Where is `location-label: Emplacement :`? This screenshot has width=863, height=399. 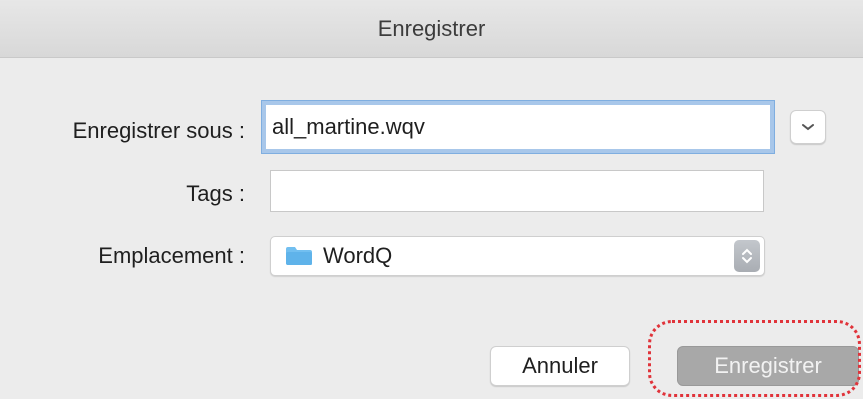 location-label: Emplacement : is located at coordinates (171, 255).